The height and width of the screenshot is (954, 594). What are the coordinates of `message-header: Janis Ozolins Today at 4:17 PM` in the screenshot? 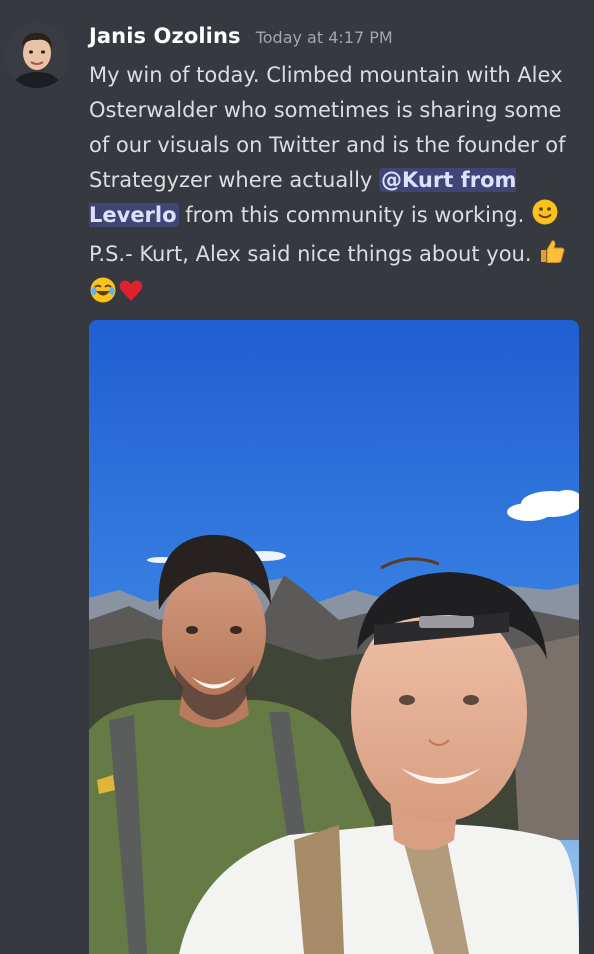 It's located at (241, 36).